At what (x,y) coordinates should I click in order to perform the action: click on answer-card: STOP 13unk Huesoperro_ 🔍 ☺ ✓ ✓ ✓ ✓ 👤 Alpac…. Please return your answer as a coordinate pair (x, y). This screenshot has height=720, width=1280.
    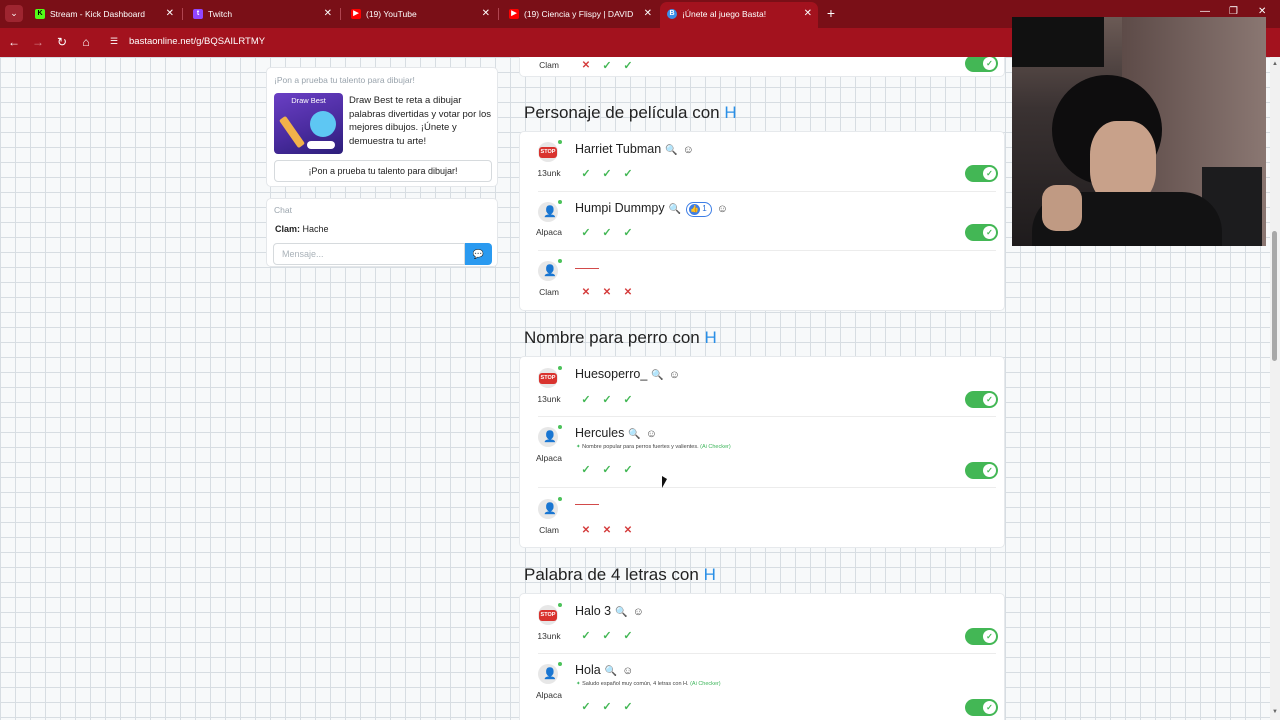
    Looking at the image, I should click on (762, 452).